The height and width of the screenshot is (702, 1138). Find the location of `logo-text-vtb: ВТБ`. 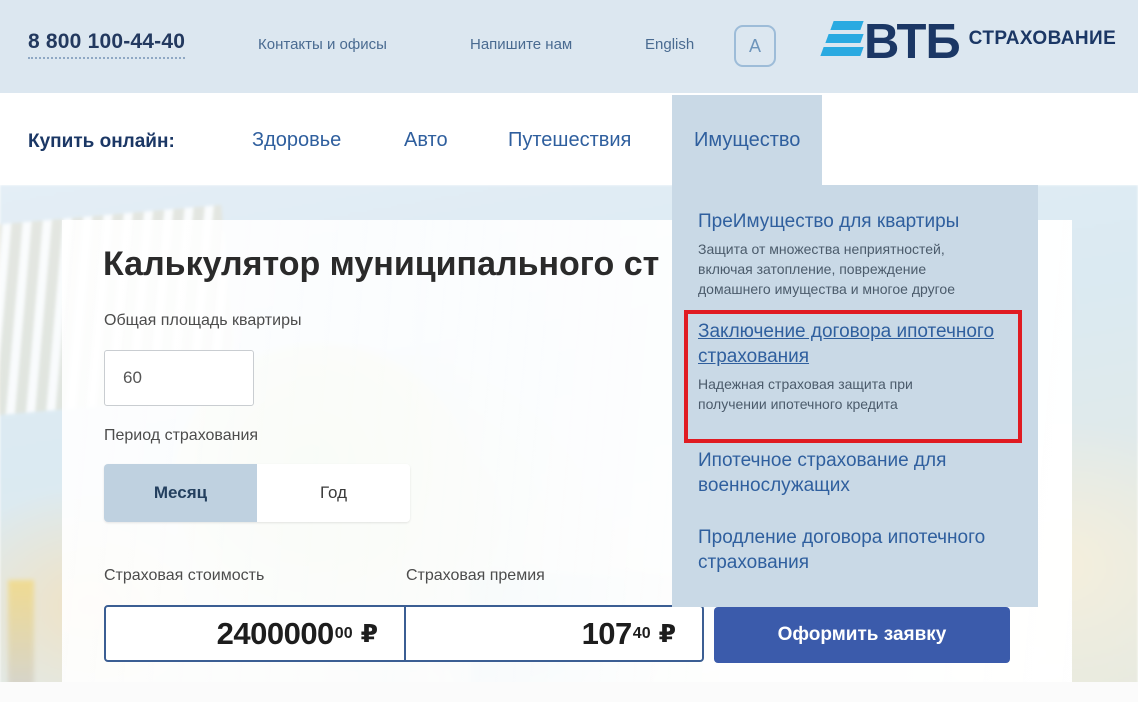

logo-text-vtb: ВТБ is located at coordinates (912, 42).